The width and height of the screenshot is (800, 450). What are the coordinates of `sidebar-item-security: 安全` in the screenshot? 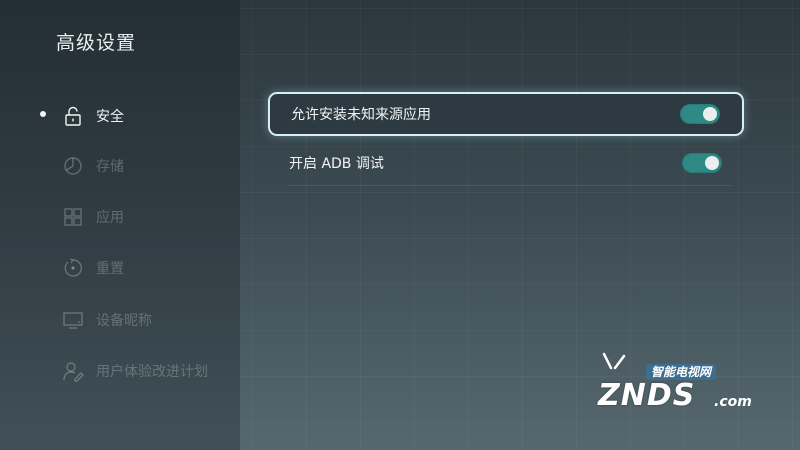 It's located at (93, 116).